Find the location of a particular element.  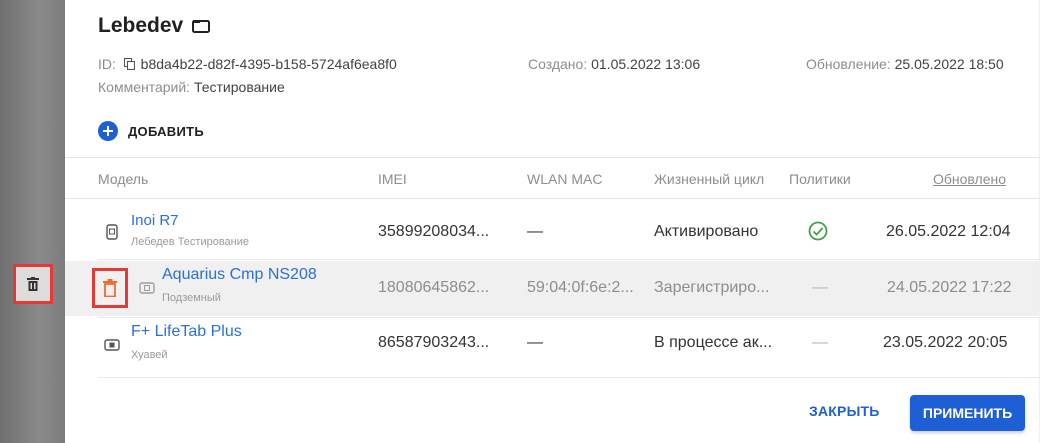

group-comment: Комментарий: Тестирование is located at coordinates (191, 87).